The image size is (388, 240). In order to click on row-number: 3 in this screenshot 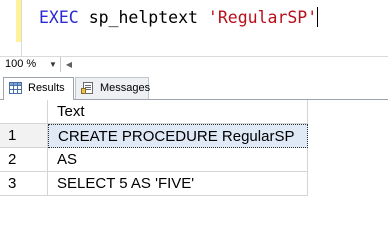, I will do `click(24, 184)`.